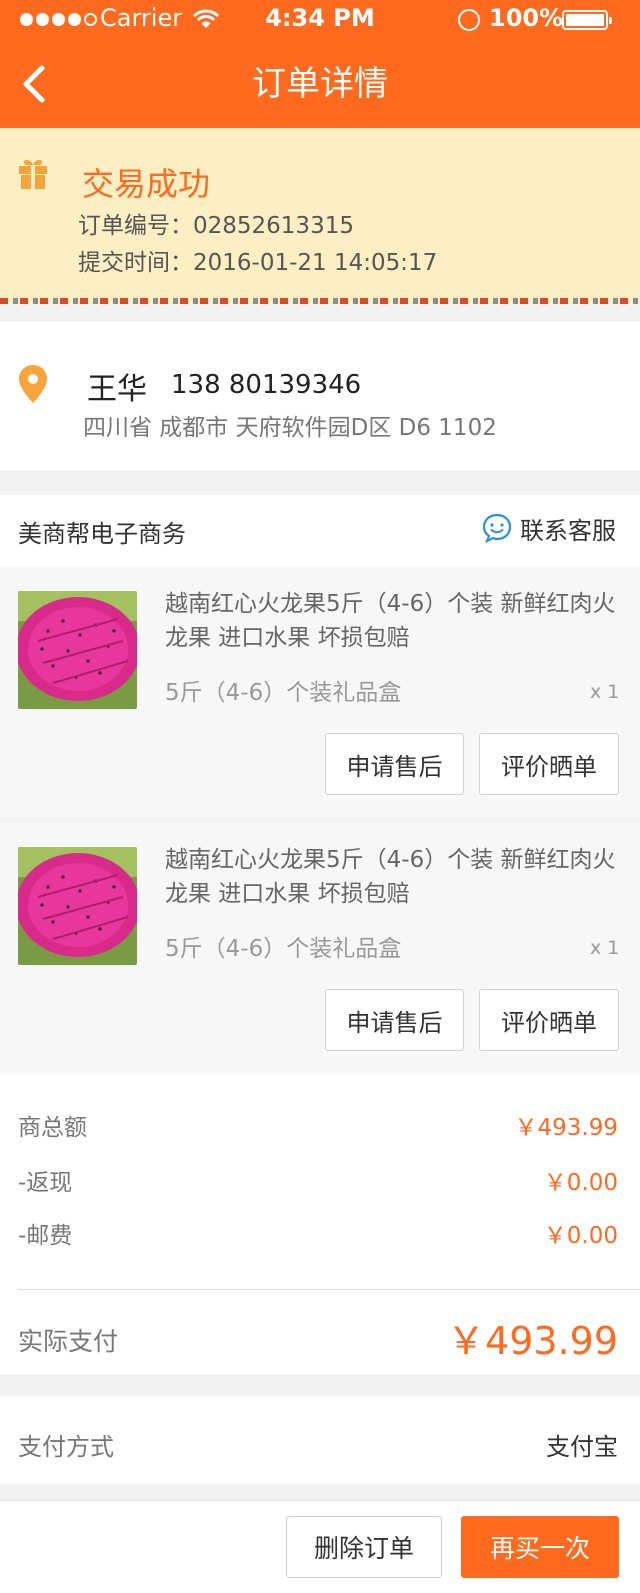 The height and width of the screenshot is (1593, 640). What do you see at coordinates (52, 1128) in the screenshot?
I see `subtotal-label: 商总额` at bounding box center [52, 1128].